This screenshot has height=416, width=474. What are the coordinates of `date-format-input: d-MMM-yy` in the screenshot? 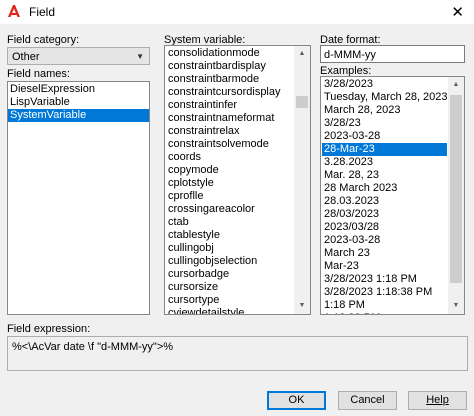 It's located at (392, 54).